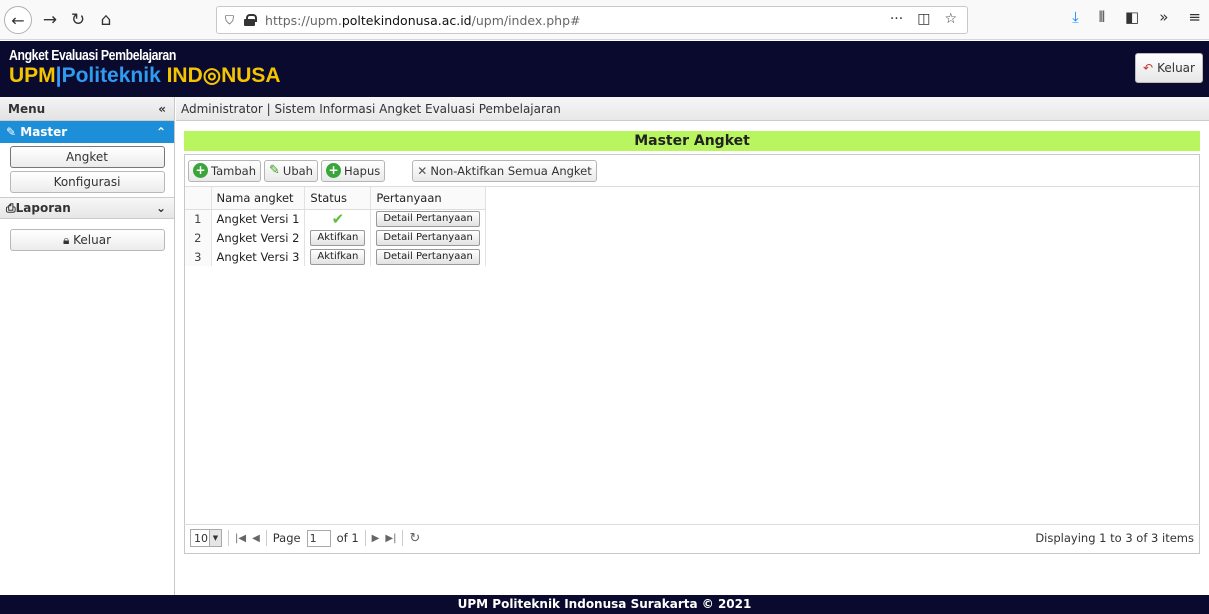 This screenshot has height=614, width=1209. I want to click on table-row: 1 Angket Versi 1 ✔ Detail Pertanyaan, so click(335, 218).